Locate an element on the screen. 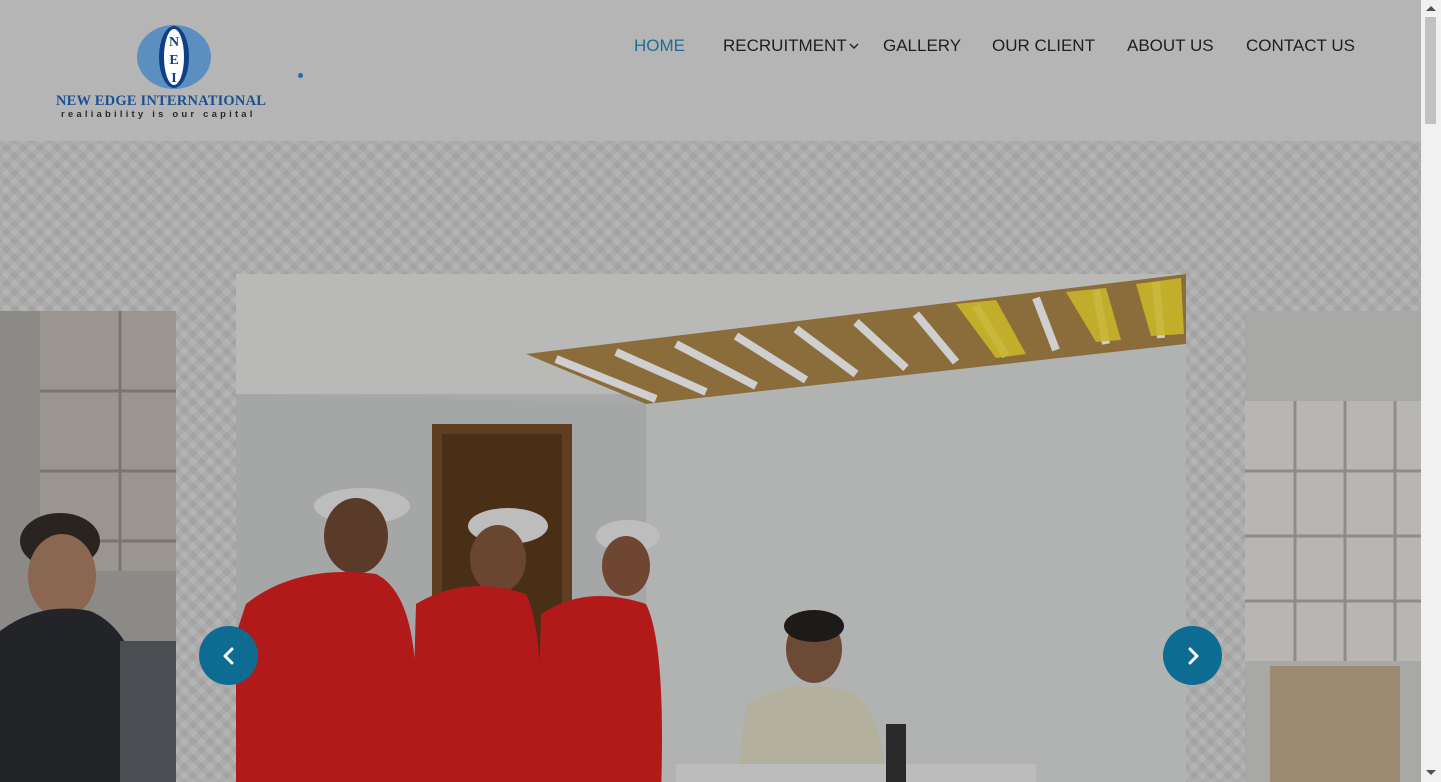 The height and width of the screenshot is (782, 1441). office-photo is located at coordinates (88, 546).